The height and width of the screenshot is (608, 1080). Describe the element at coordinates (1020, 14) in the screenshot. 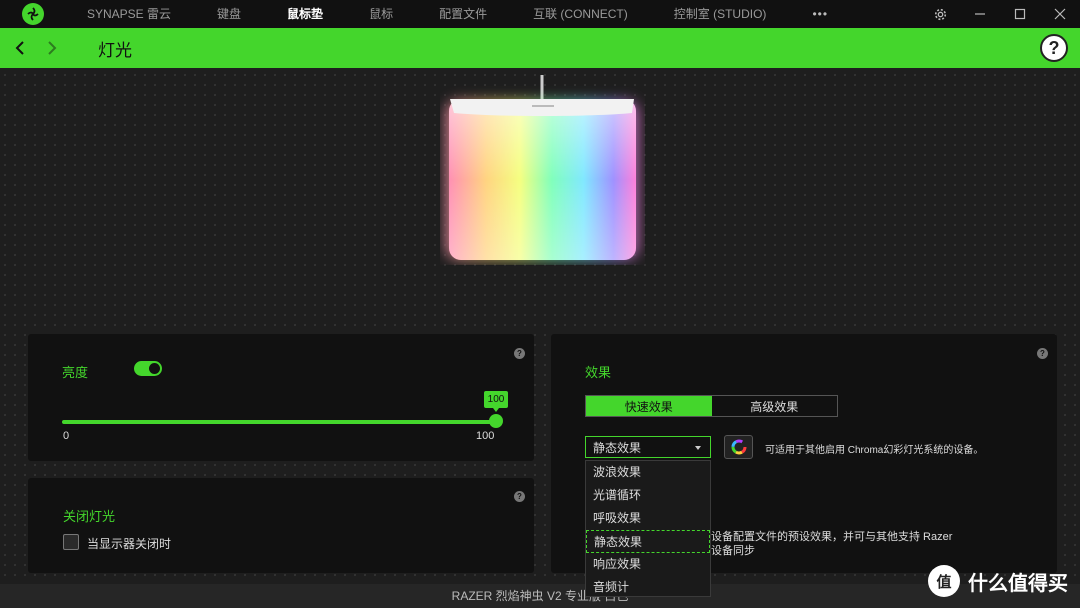

I see `maximize-icon` at that location.